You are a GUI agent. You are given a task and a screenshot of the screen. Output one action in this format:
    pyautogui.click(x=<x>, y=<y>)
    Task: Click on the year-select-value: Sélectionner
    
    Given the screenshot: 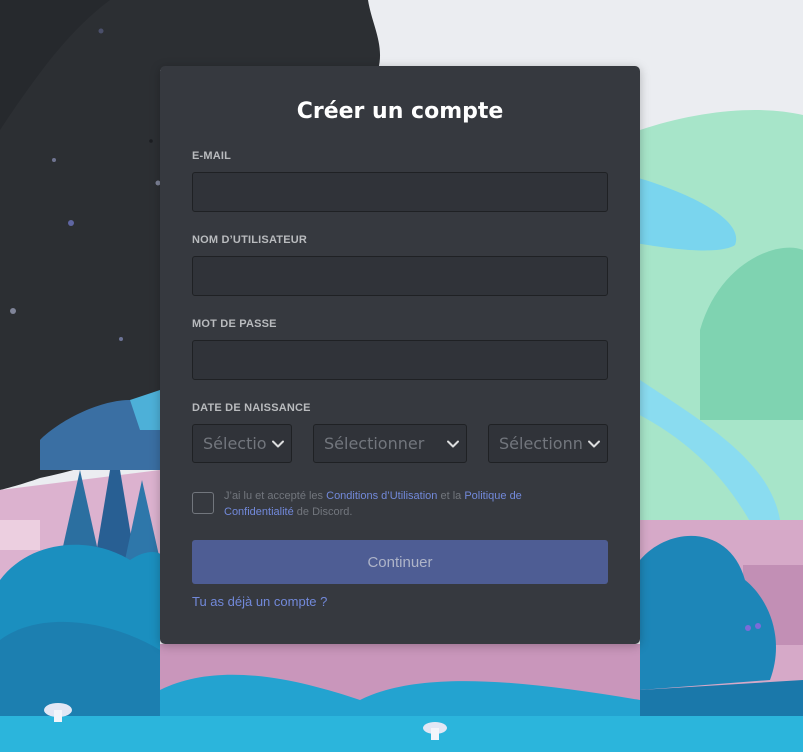 What is the action you would take?
    pyautogui.click(x=541, y=443)
    